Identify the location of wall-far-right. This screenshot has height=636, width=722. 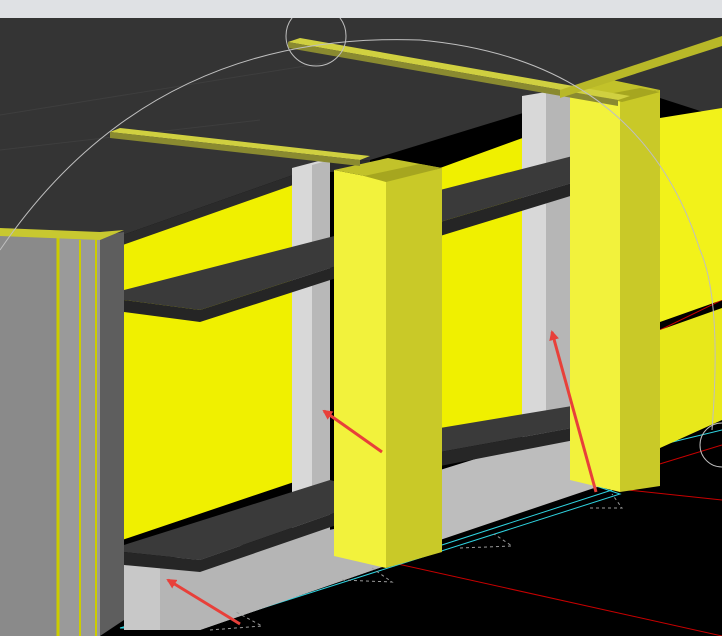
(691, 215).